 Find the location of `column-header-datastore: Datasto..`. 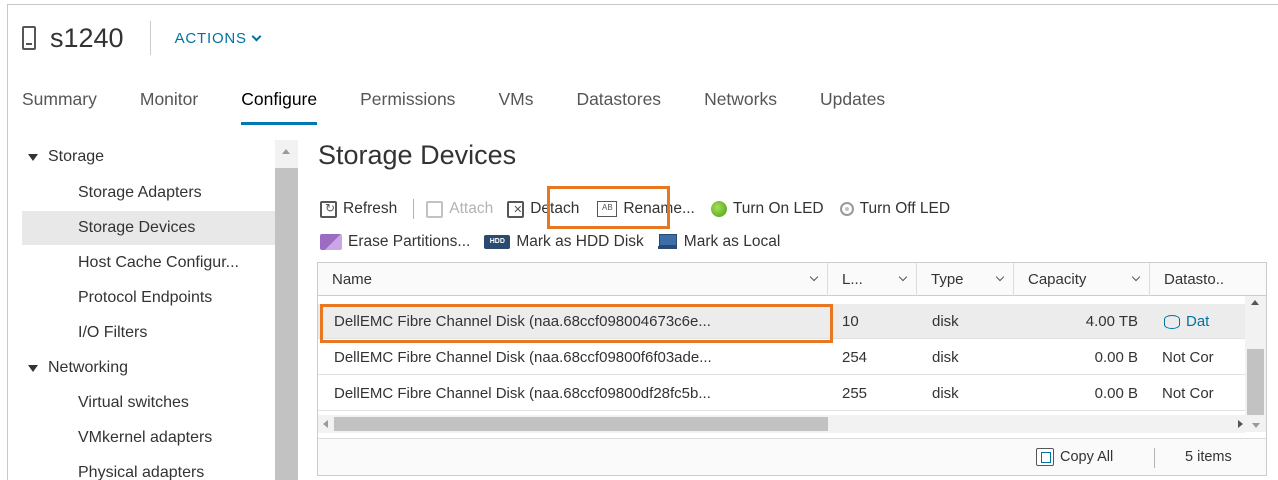

column-header-datastore: Datasto.. is located at coordinates (1208, 279).